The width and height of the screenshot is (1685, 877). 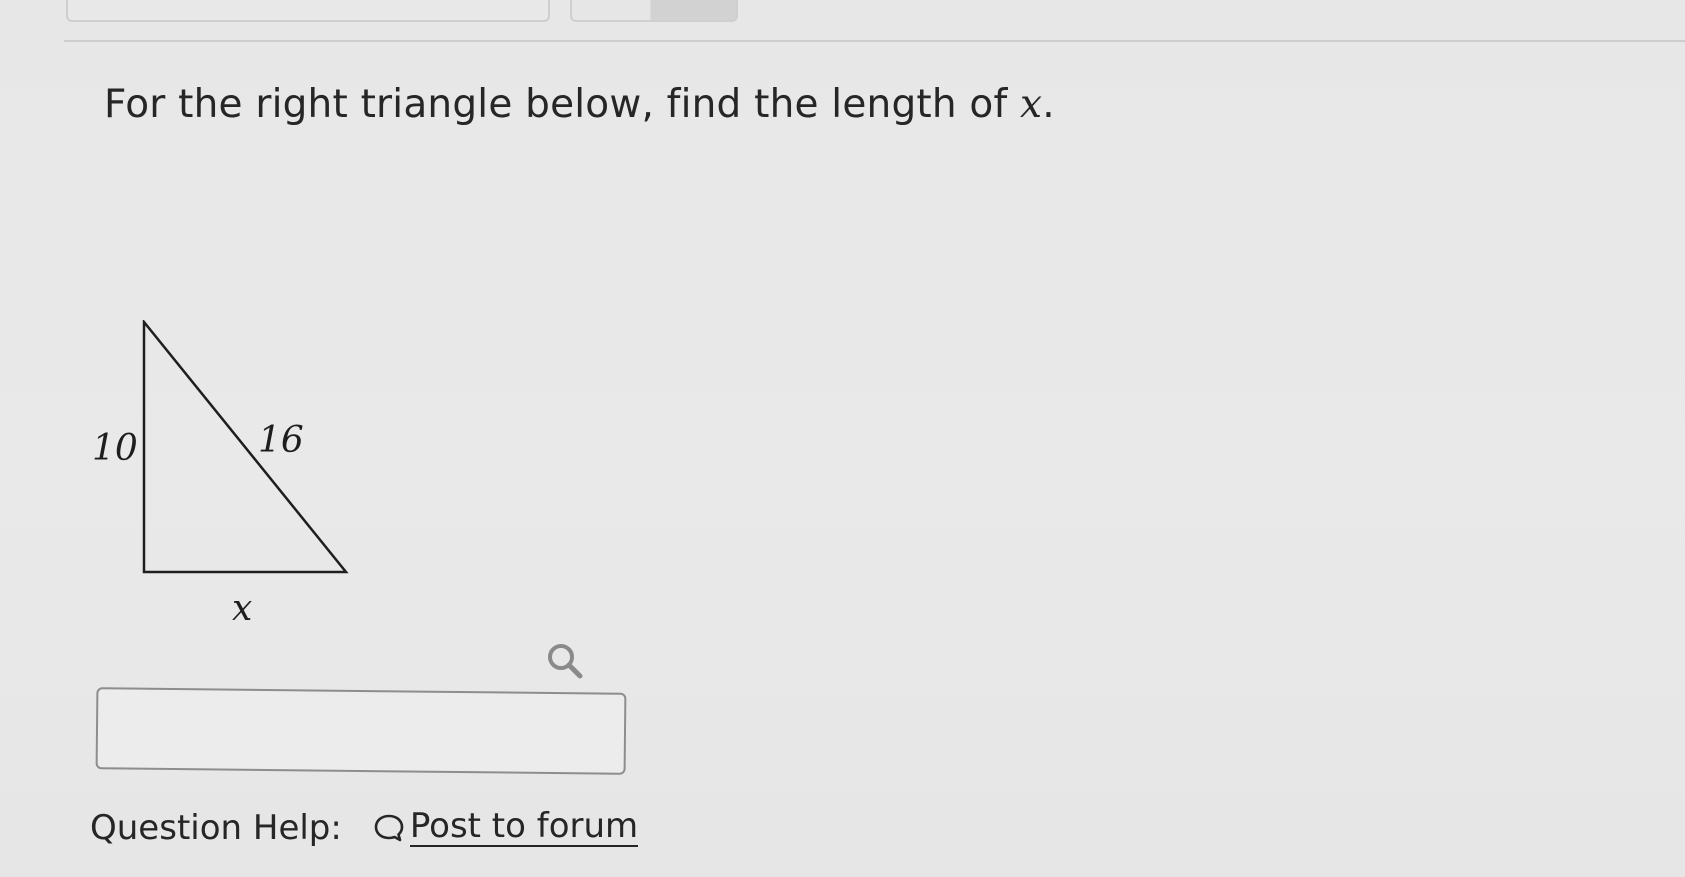 What do you see at coordinates (1031, 104) in the screenshot?
I see `question-variable: x` at bounding box center [1031, 104].